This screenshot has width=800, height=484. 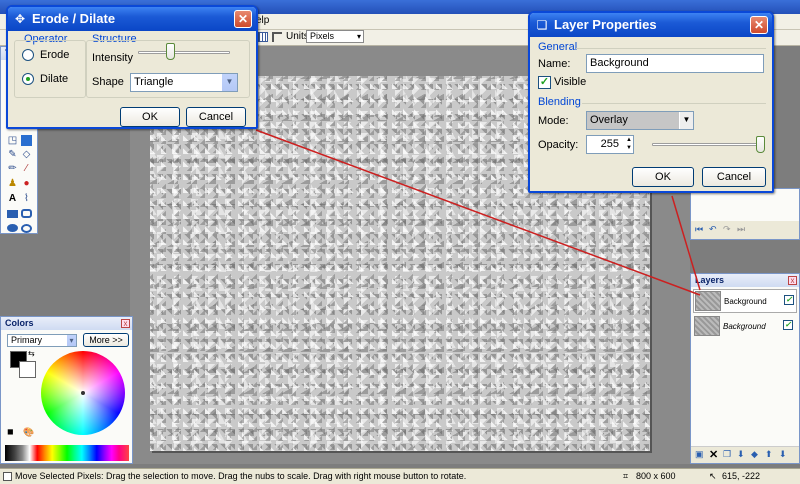 I want to click on rewind-icon: ⏮, so click(x=699, y=229).